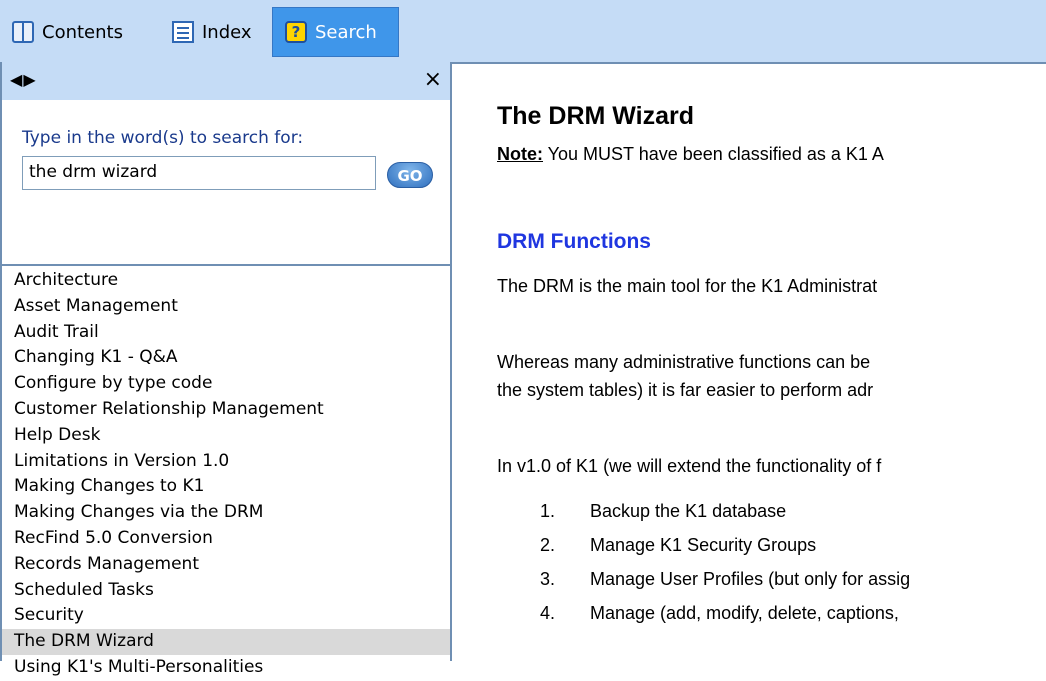 This screenshot has height=681, width=1046. I want to click on go-button: GO, so click(410, 175).